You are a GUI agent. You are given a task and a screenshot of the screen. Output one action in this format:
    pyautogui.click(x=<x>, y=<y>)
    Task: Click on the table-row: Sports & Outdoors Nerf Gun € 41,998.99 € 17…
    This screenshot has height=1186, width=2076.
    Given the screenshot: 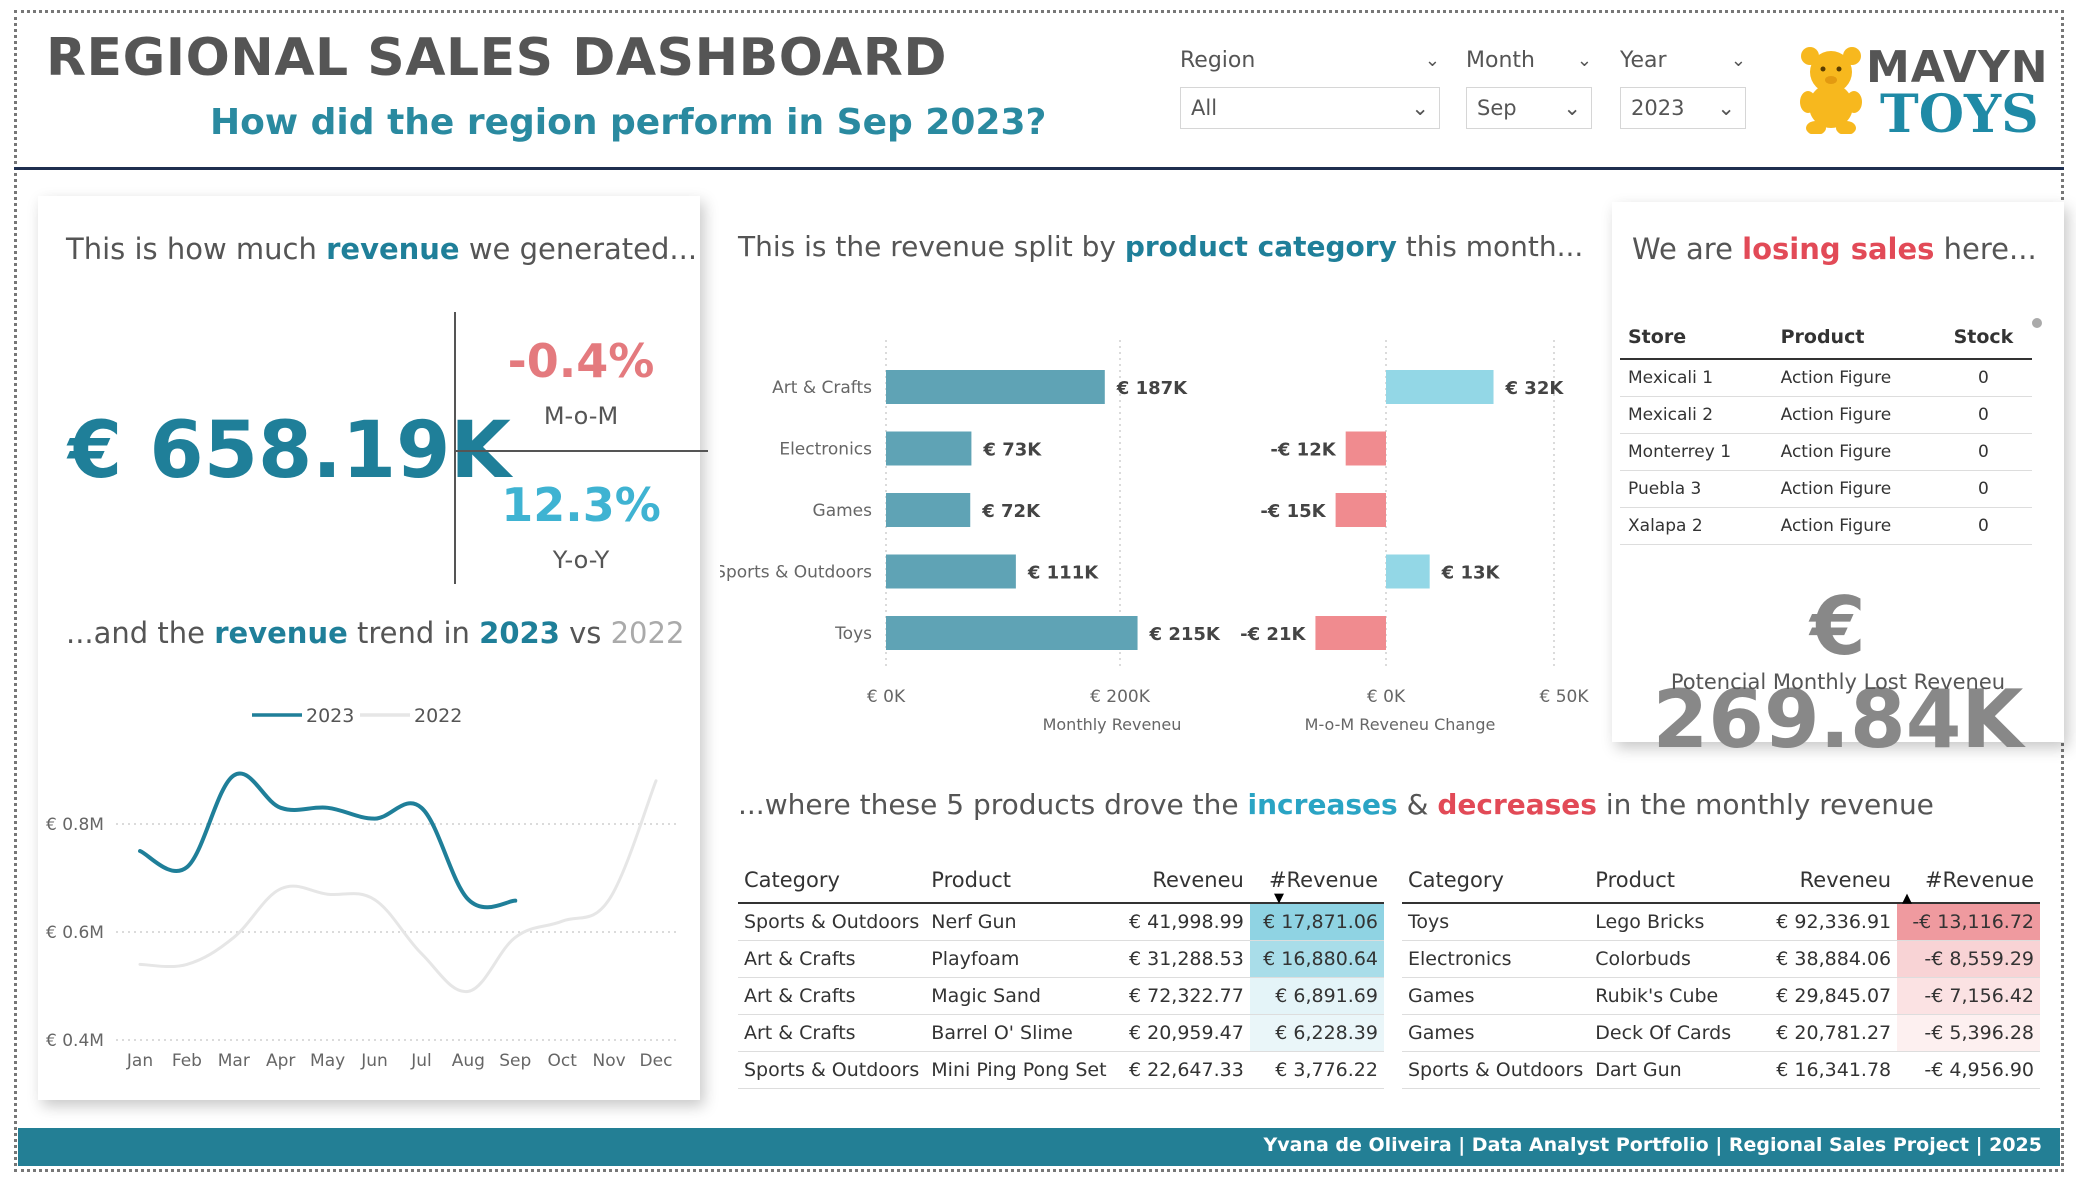 What is the action you would take?
    pyautogui.click(x=1061, y=922)
    